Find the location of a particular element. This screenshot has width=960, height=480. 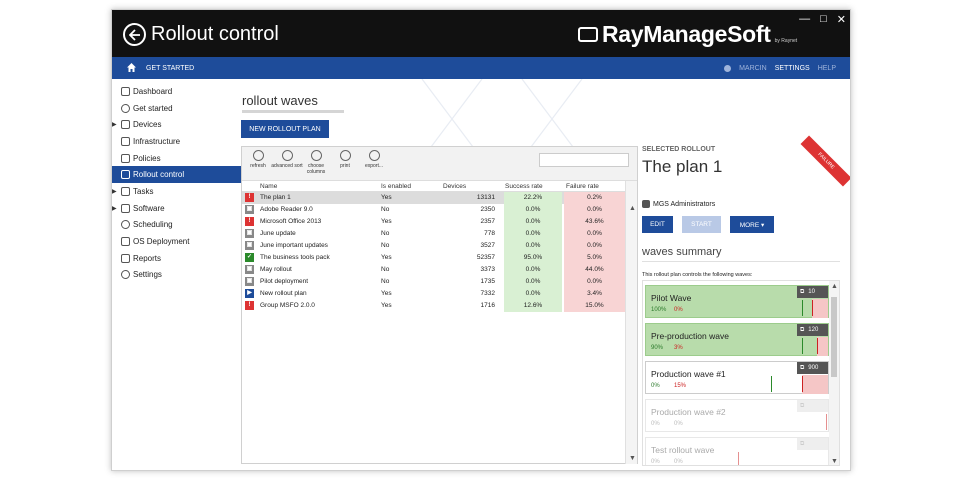

table-row: ! The plan 1 Yes 13131 22.2% 0.2% is located at coordinates (433, 198).